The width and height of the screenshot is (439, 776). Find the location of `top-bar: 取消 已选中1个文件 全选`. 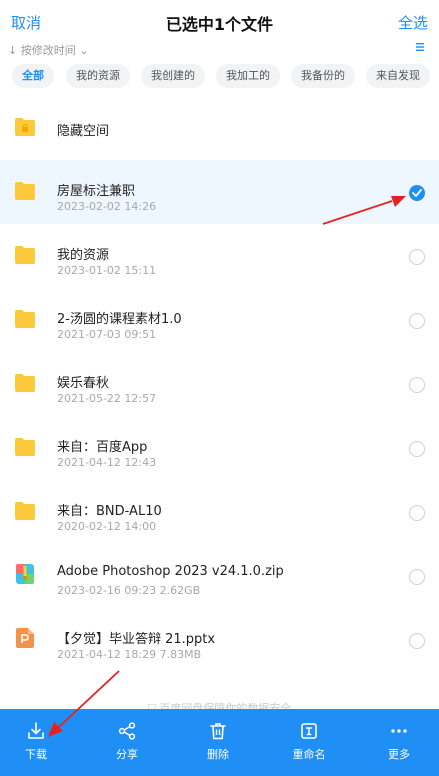

top-bar: 取消 已选中1个文件 全选 is located at coordinates (219, 22).